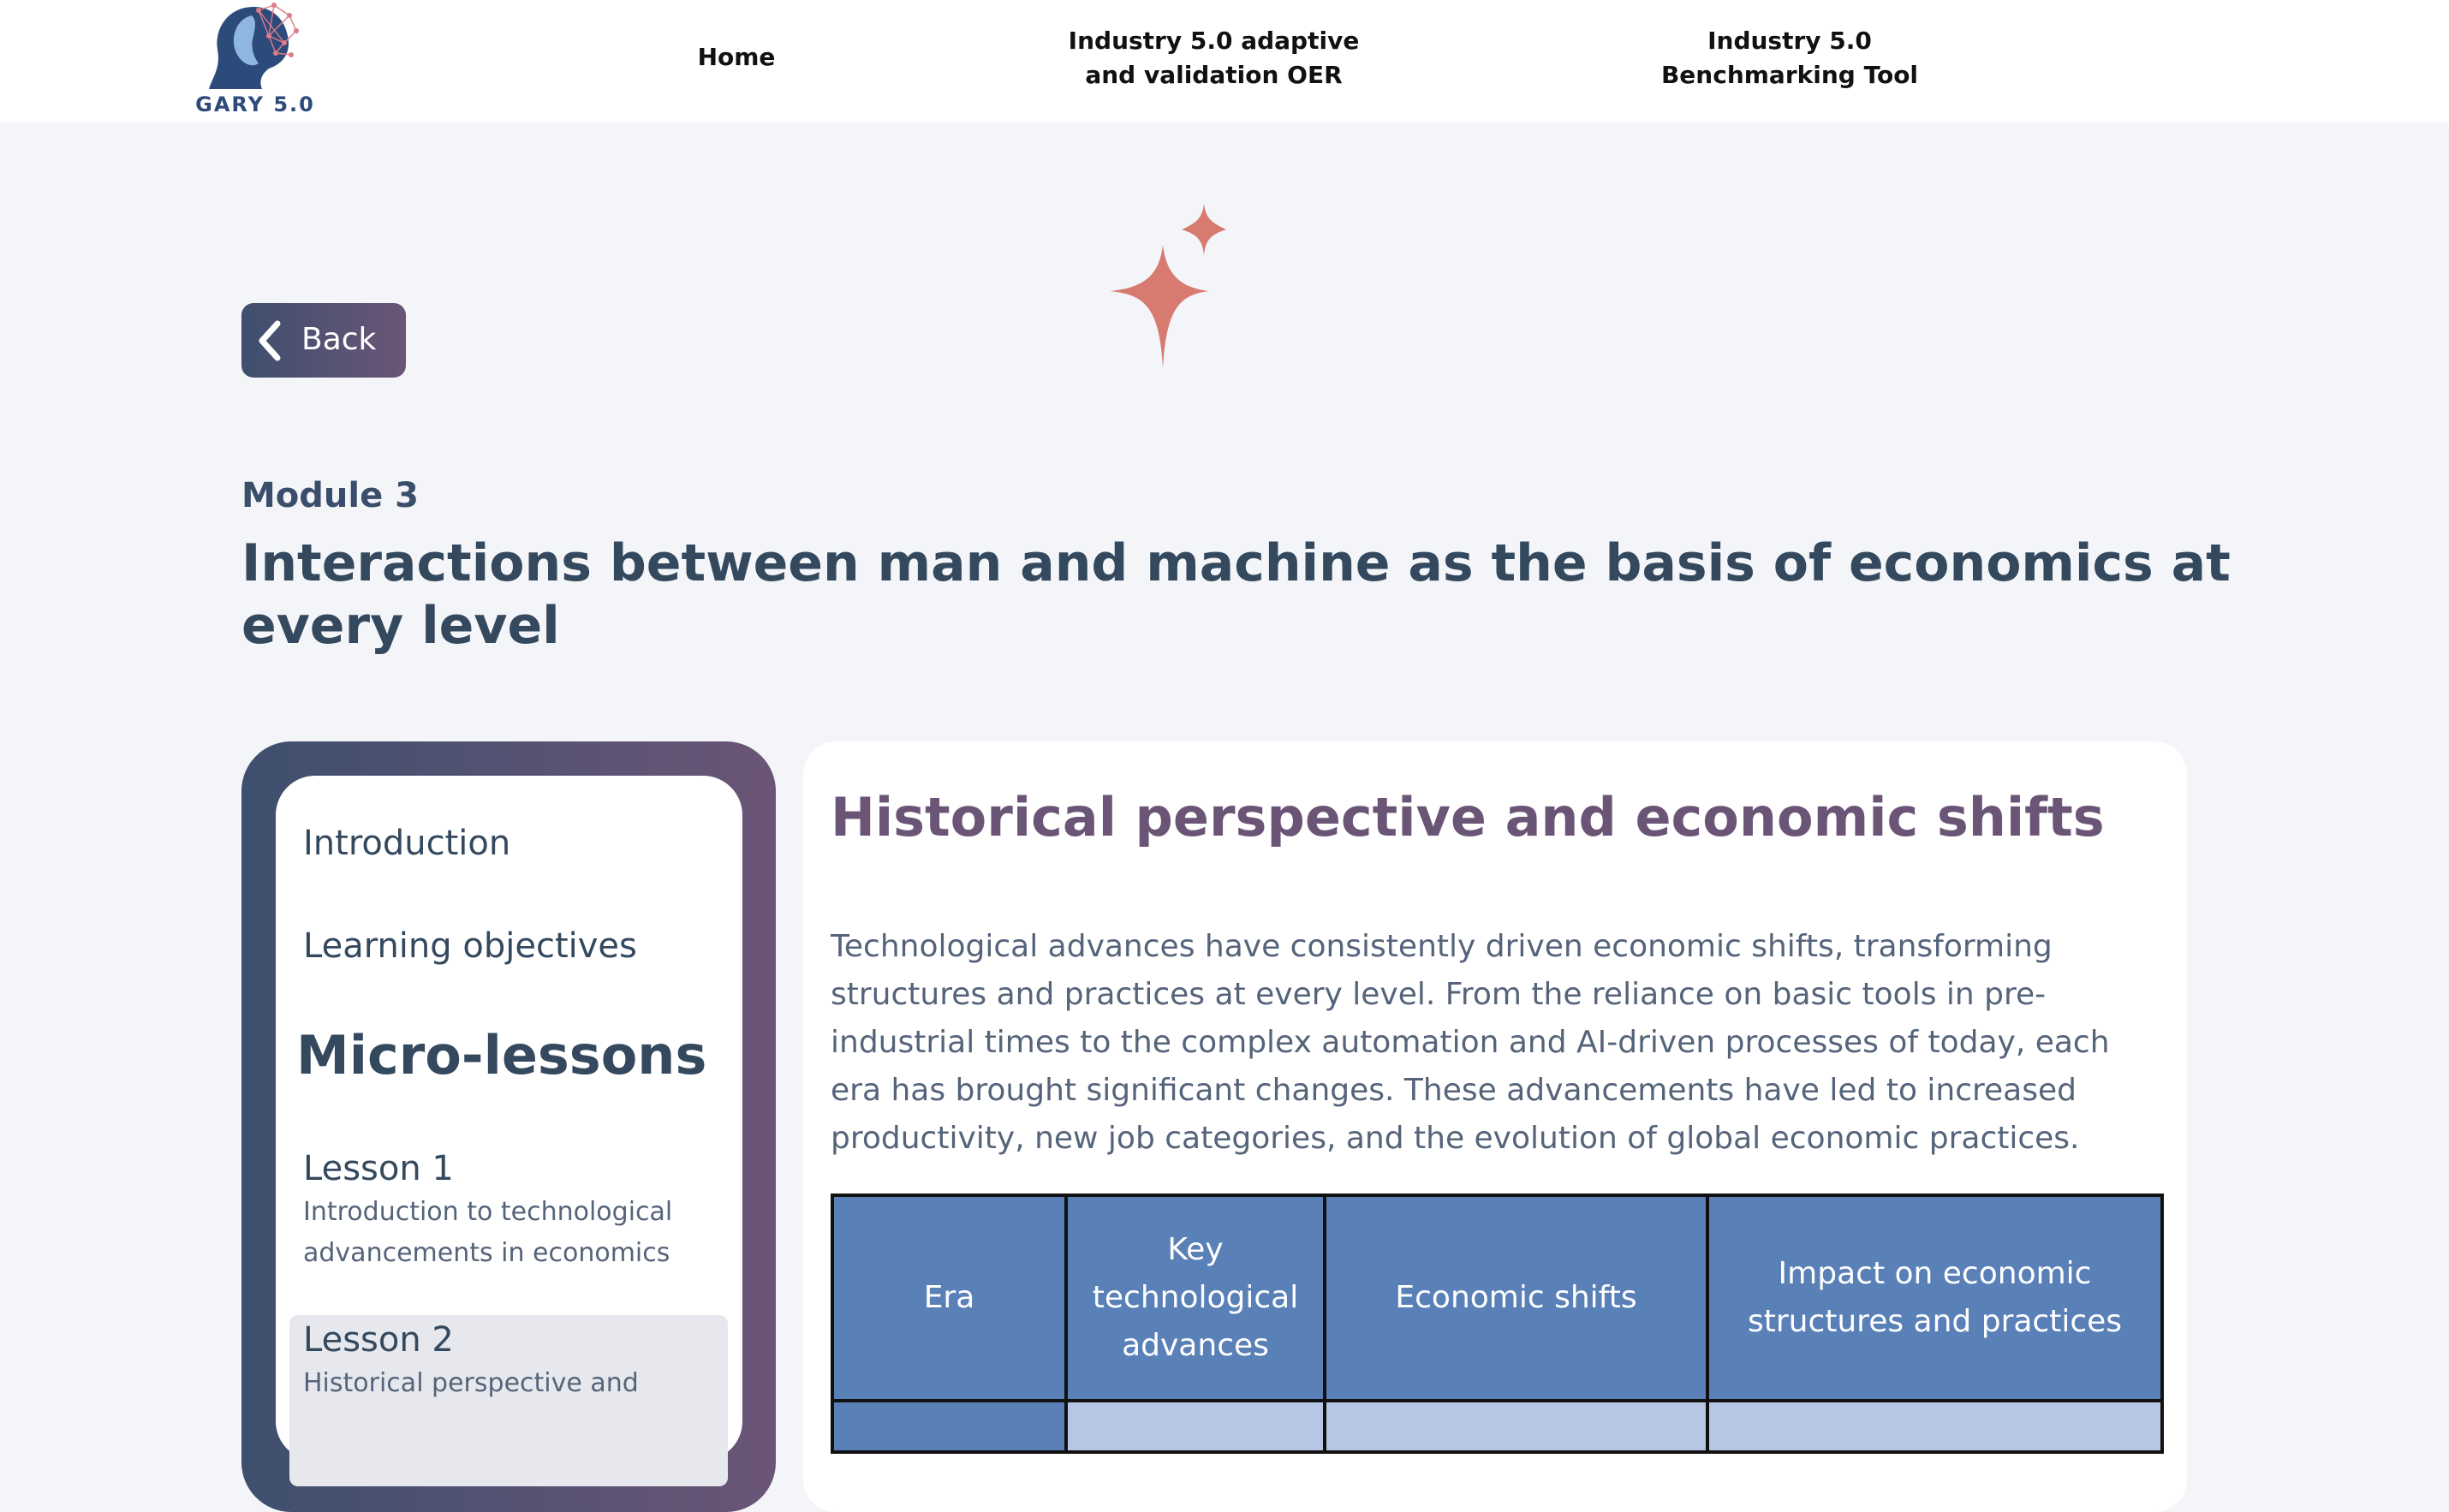 This screenshot has width=2449, height=1512. I want to click on nav-benchmarking-link: Industry 5.0 Benchmarking Tool, so click(1789, 58).